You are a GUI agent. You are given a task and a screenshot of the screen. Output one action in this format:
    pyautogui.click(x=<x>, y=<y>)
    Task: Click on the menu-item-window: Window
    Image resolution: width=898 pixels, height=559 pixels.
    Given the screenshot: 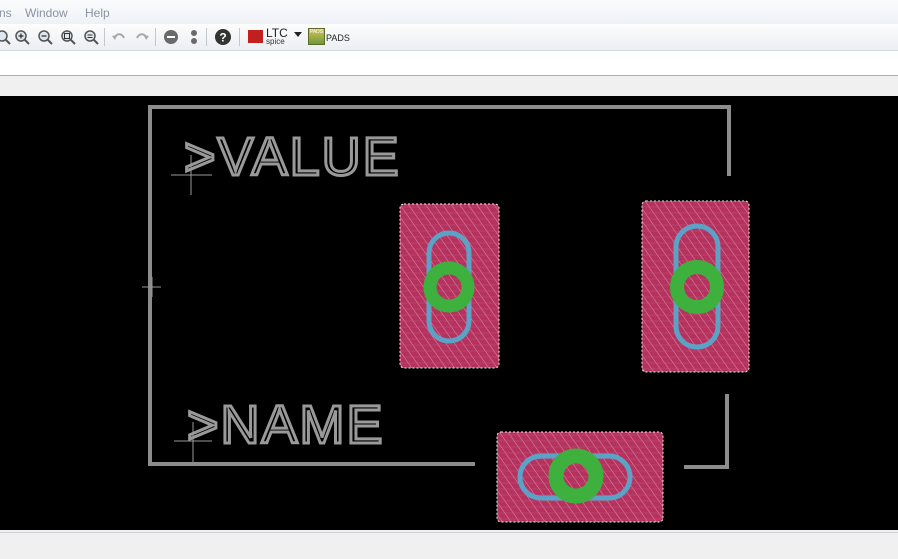 What is the action you would take?
    pyautogui.click(x=46, y=13)
    